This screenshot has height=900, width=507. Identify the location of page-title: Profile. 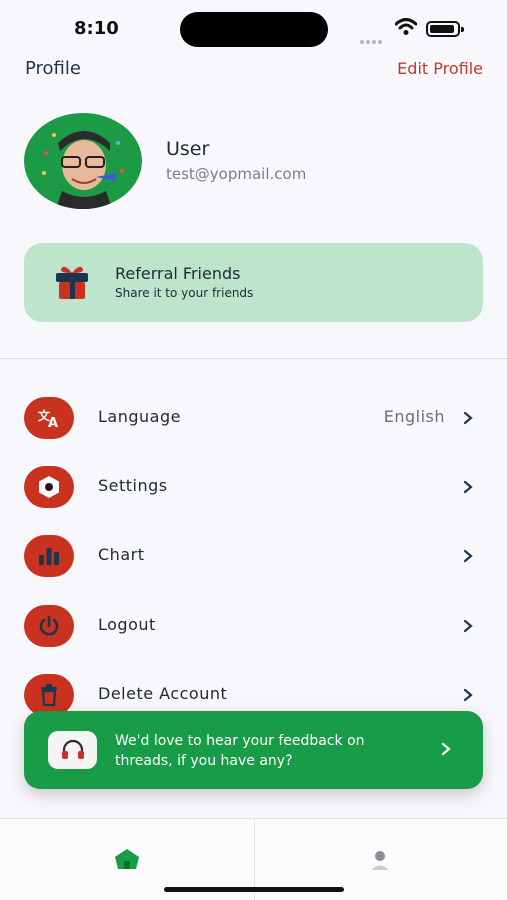
(53, 68).